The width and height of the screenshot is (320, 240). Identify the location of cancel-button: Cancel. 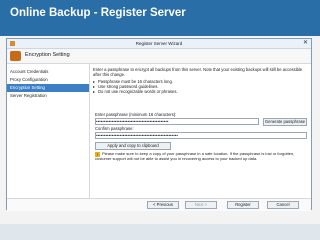
(283, 205).